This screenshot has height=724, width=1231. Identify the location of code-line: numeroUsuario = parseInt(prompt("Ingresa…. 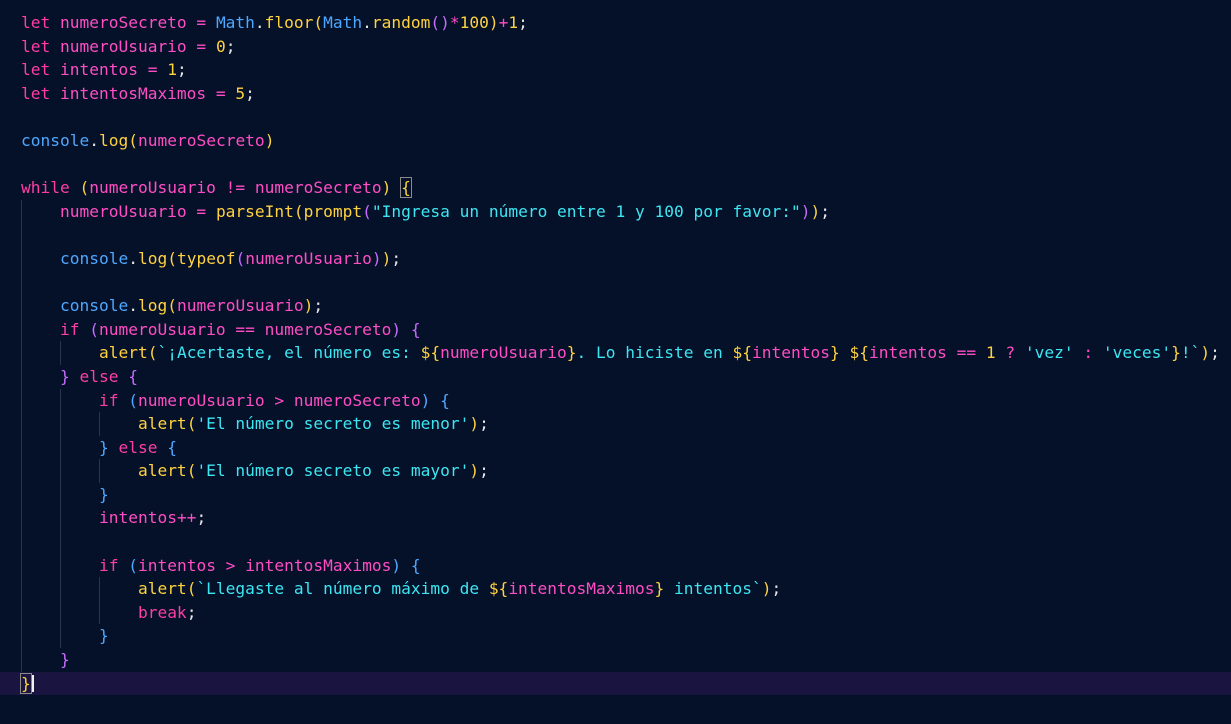
(626, 211).